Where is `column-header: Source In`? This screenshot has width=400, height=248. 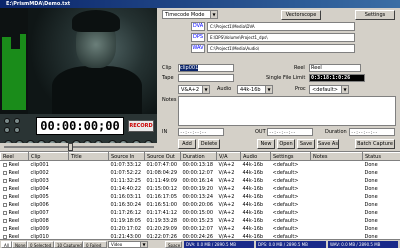
column-header: Source In is located at coordinates (126, 156).